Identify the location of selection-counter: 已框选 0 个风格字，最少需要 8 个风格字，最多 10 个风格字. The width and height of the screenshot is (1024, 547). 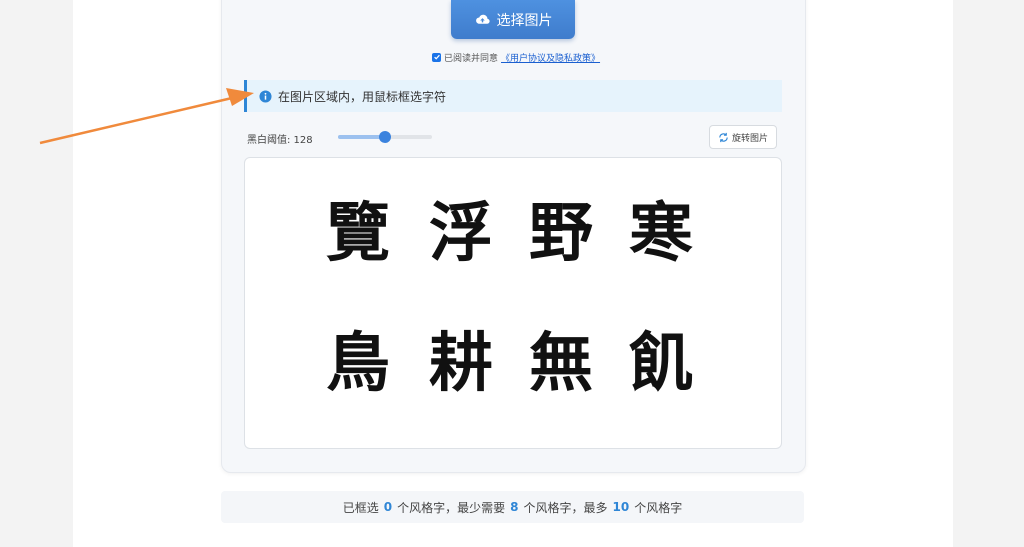
(512, 507).